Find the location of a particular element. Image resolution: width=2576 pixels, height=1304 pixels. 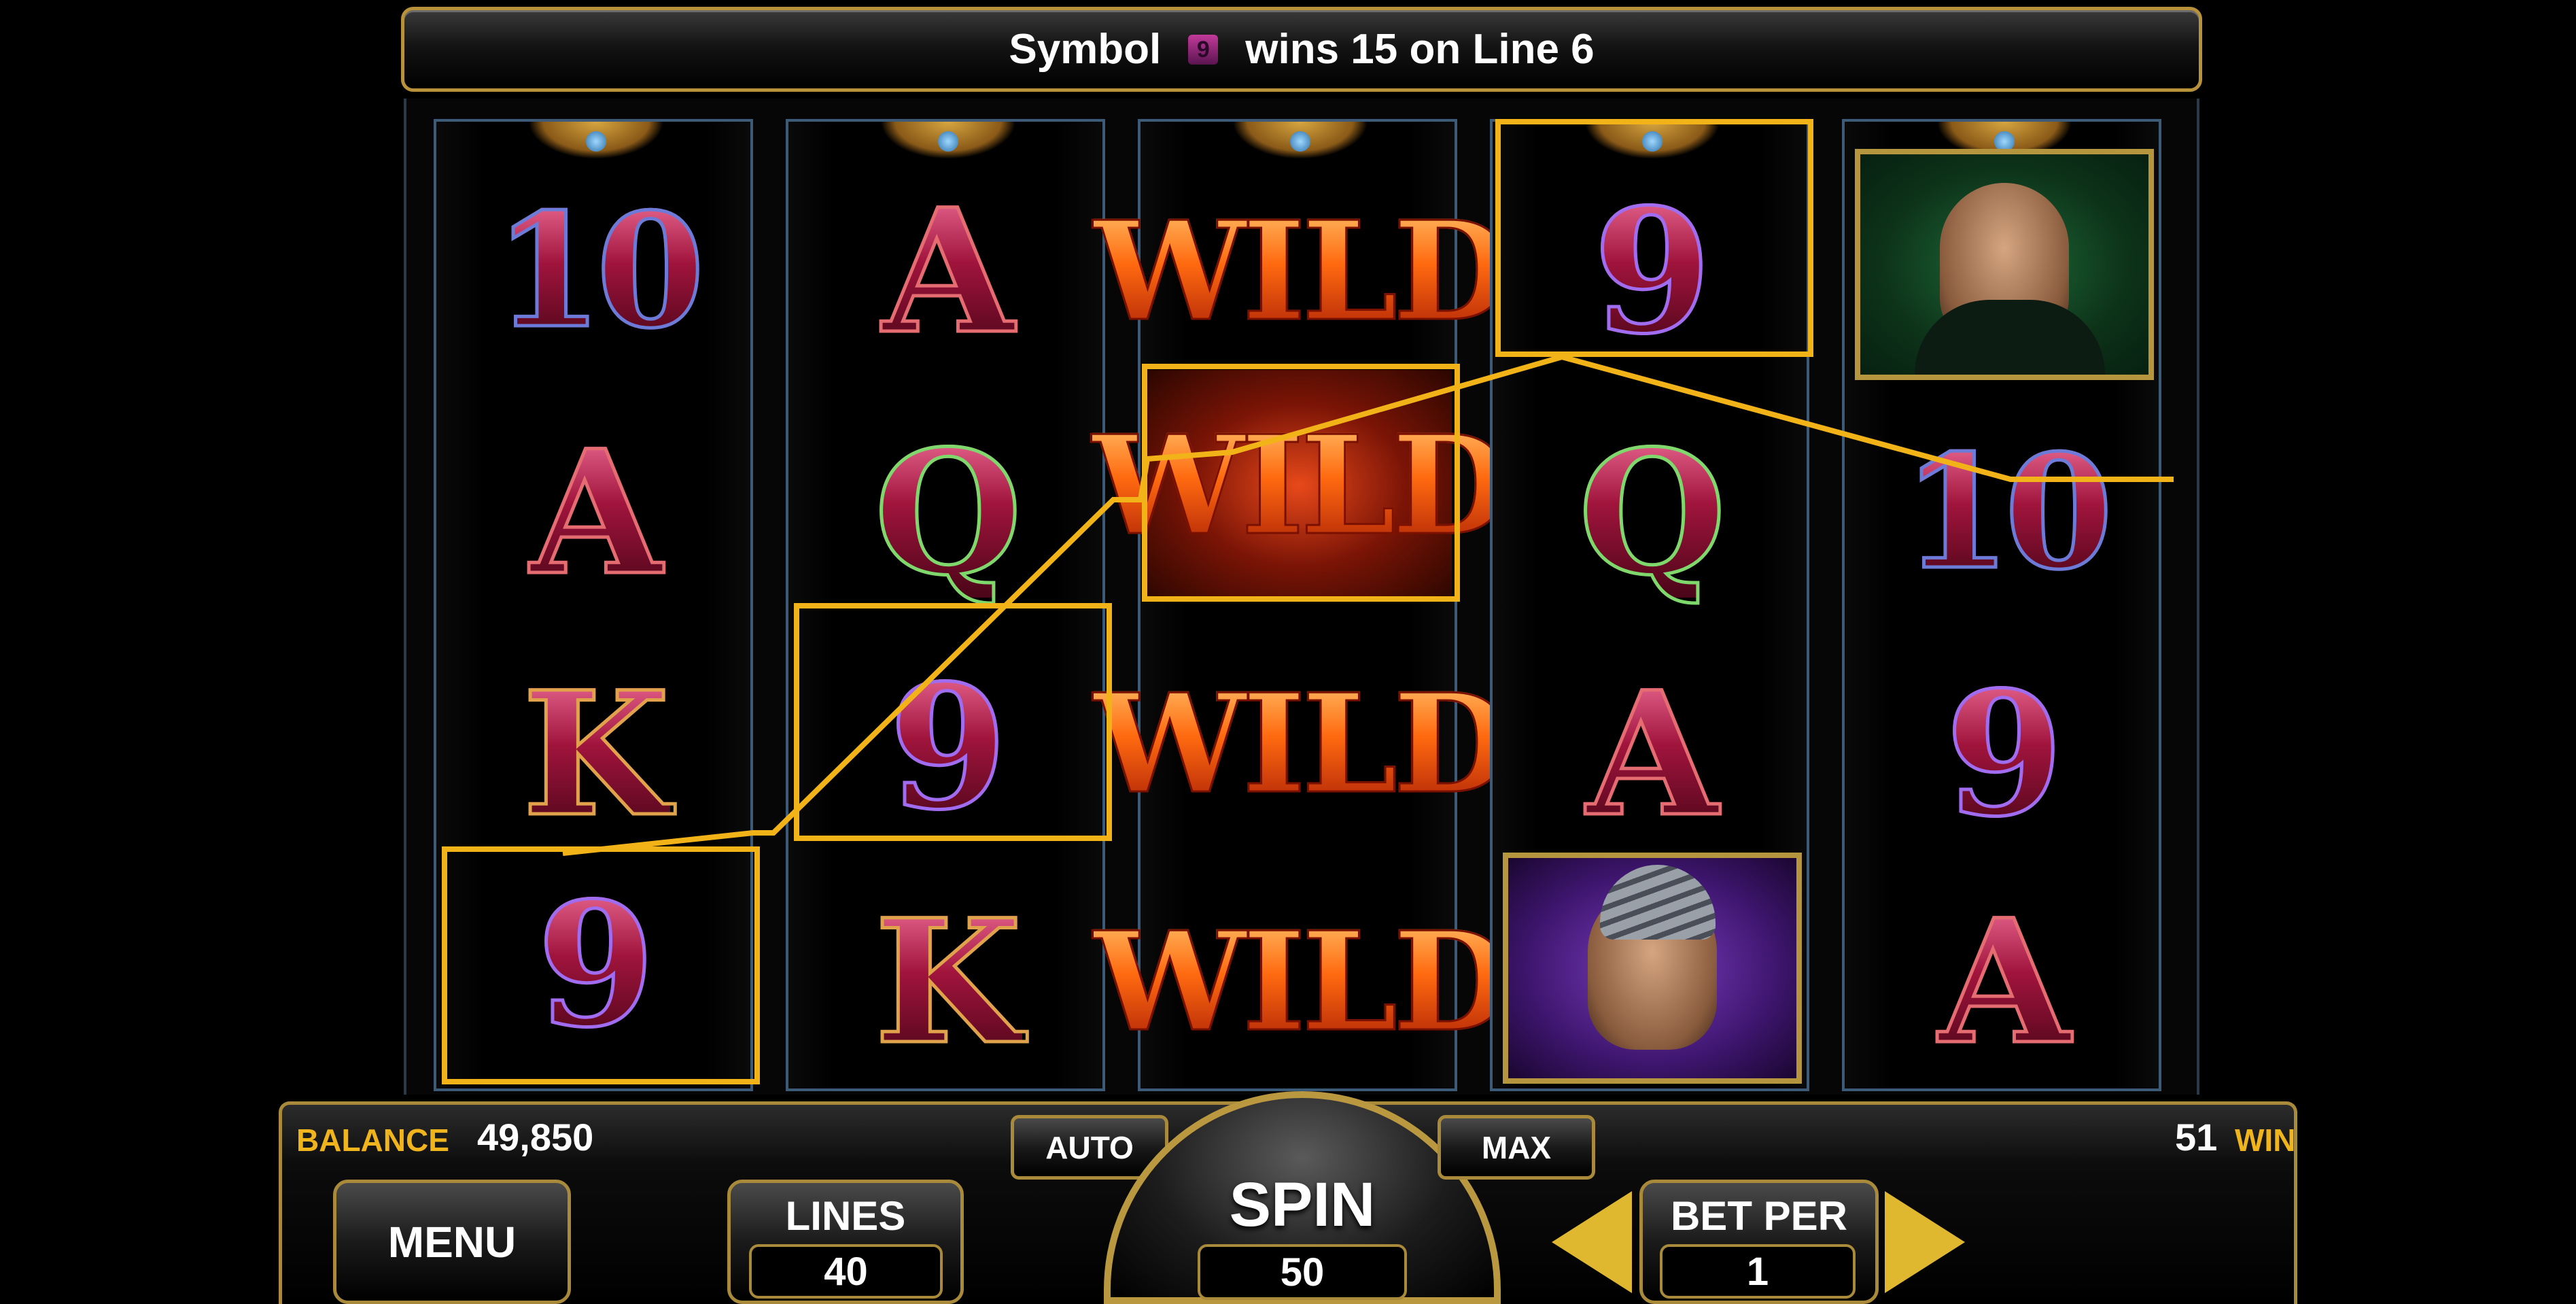

win-message-banner: Symbol 9 wins 15 on Line 6 is located at coordinates (1301, 49).